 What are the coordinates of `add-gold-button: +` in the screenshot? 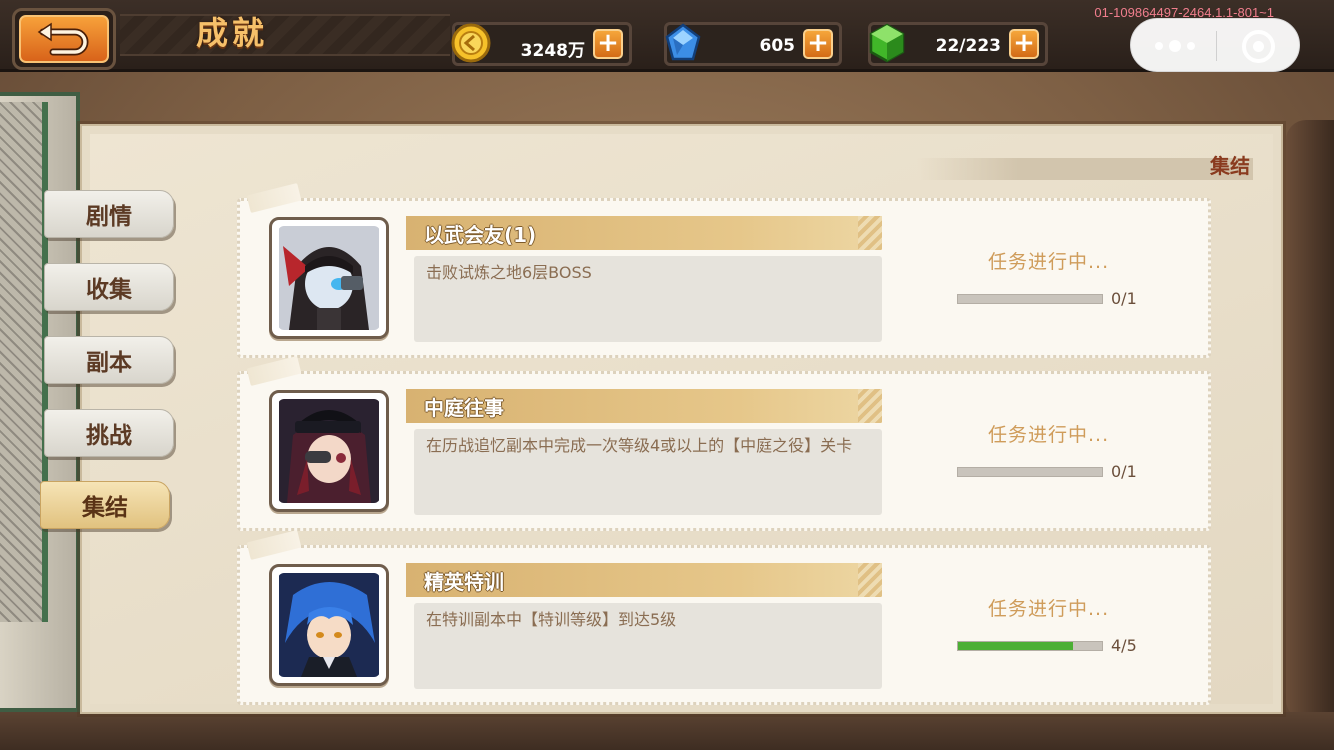 It's located at (608, 44).